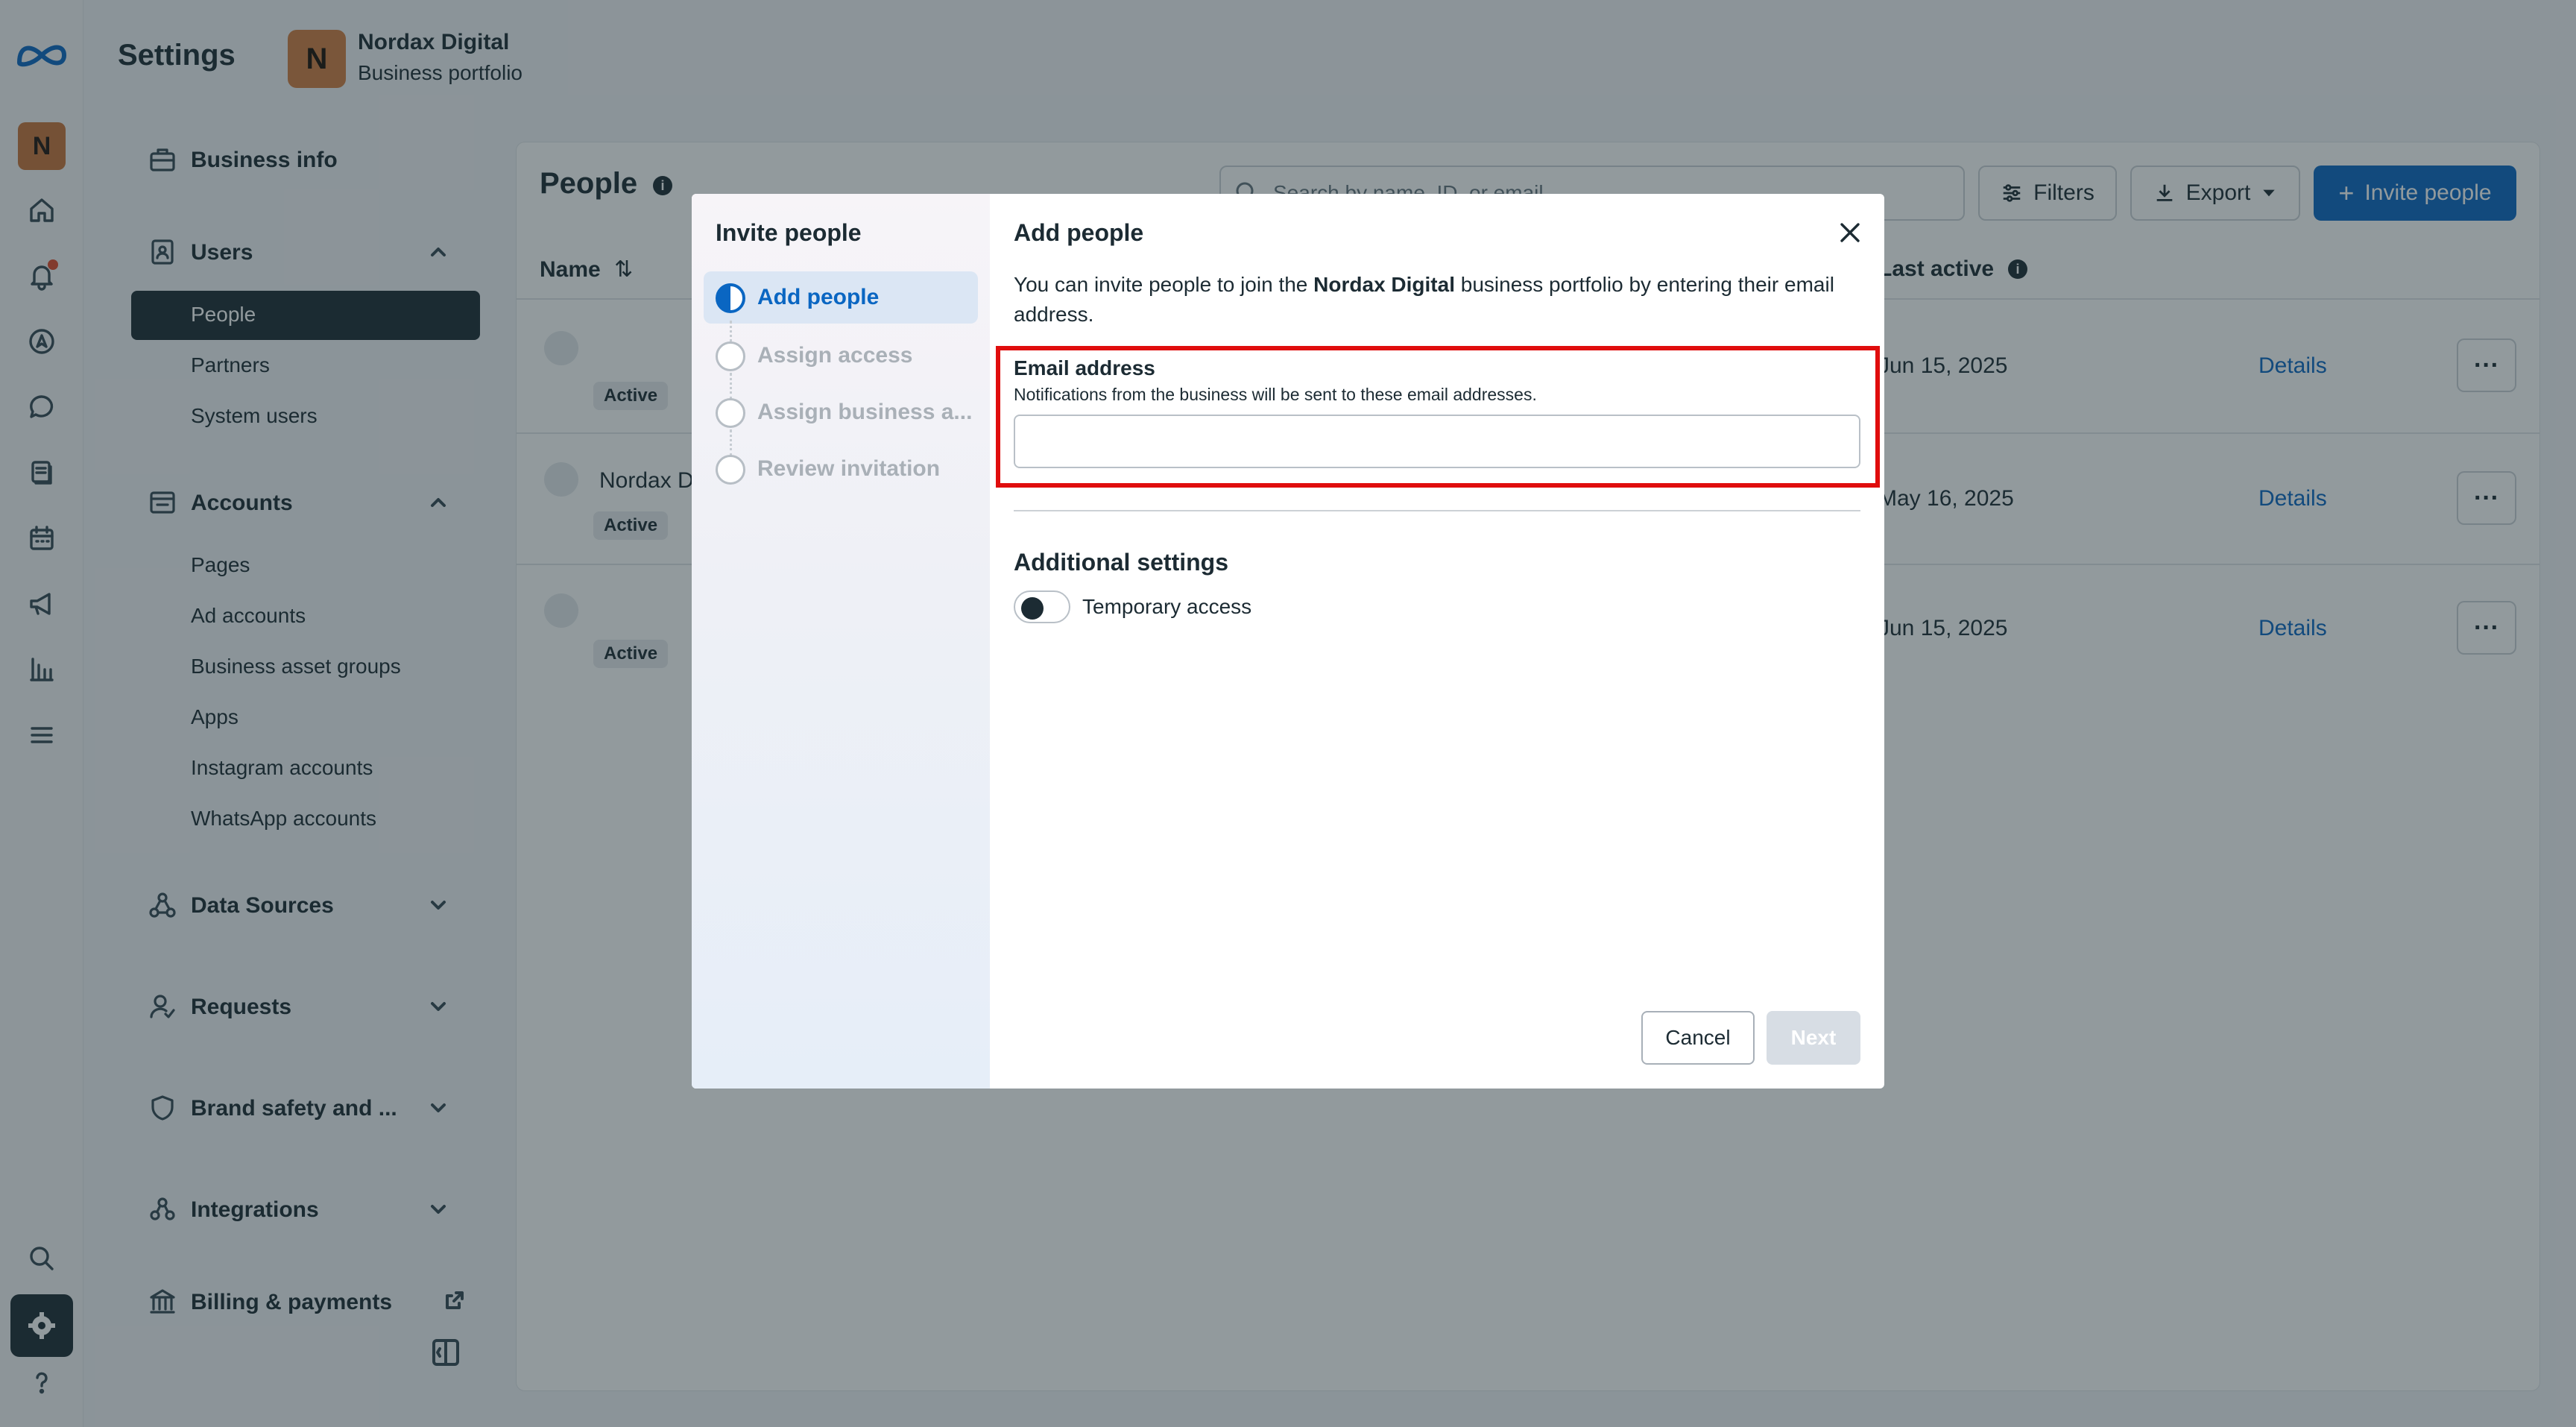 Image resolution: width=2576 pixels, height=1427 pixels. Describe the element at coordinates (849, 469) in the screenshot. I see `step-label-review-invitation: Review invitation` at that location.